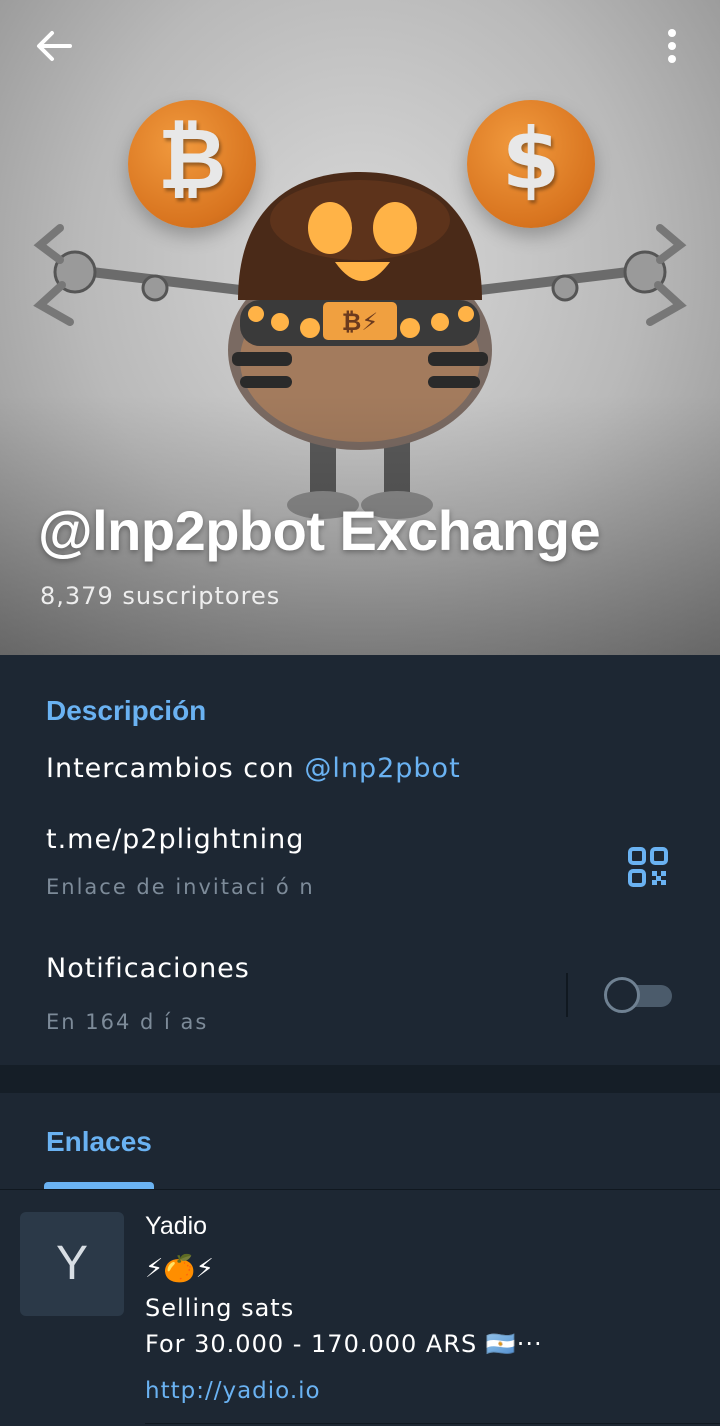 The width and height of the screenshot is (720, 1426). Describe the element at coordinates (382, 768) in the screenshot. I see `mention-link: @lnp2pbot` at that location.